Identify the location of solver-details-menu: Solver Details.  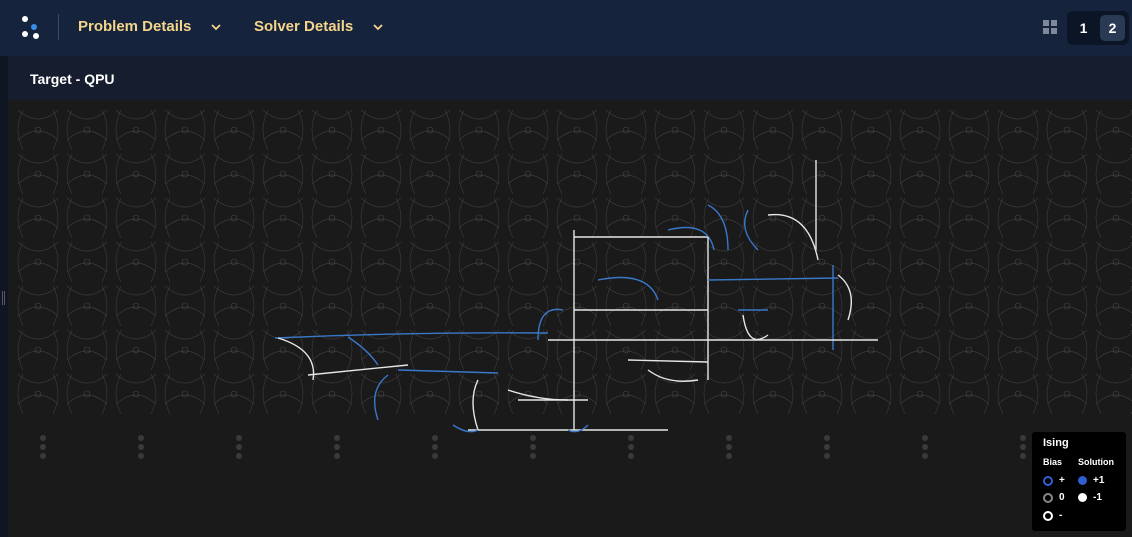
(319, 26).